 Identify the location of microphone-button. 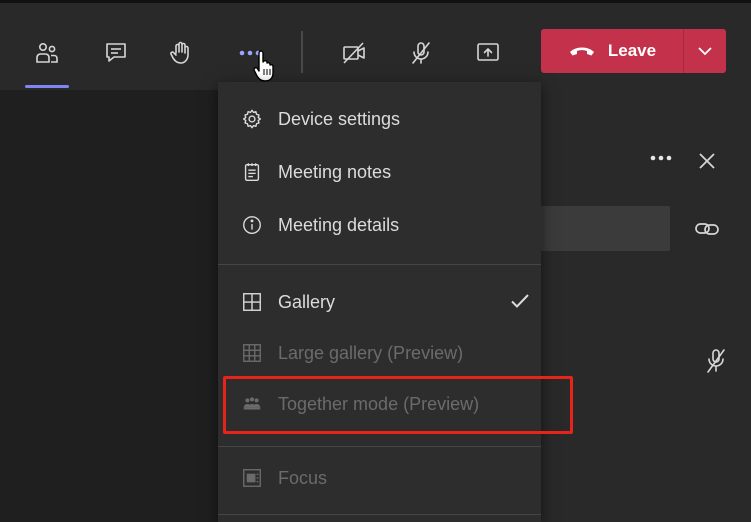
(421, 53).